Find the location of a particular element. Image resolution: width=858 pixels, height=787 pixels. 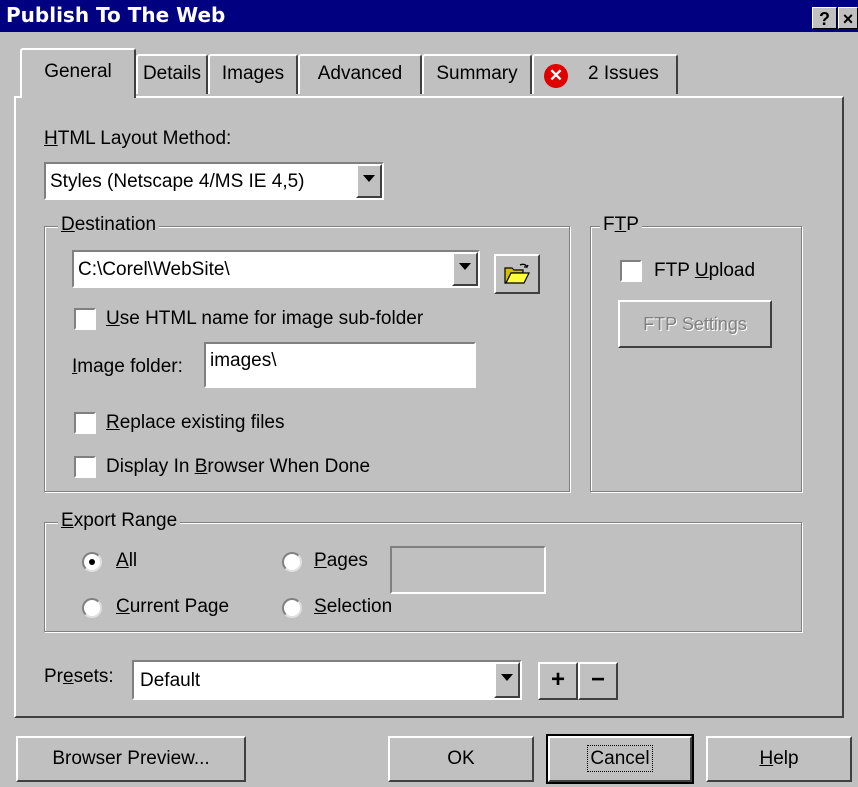

image-folder-value: images\ is located at coordinates (243, 360).